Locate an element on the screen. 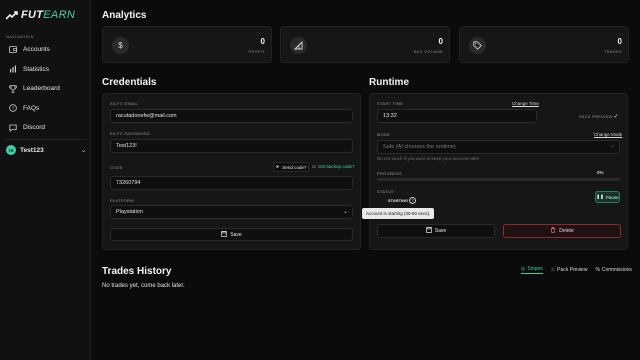 The height and width of the screenshot is (360, 640). percent-icon: % is located at coordinates (597, 270).